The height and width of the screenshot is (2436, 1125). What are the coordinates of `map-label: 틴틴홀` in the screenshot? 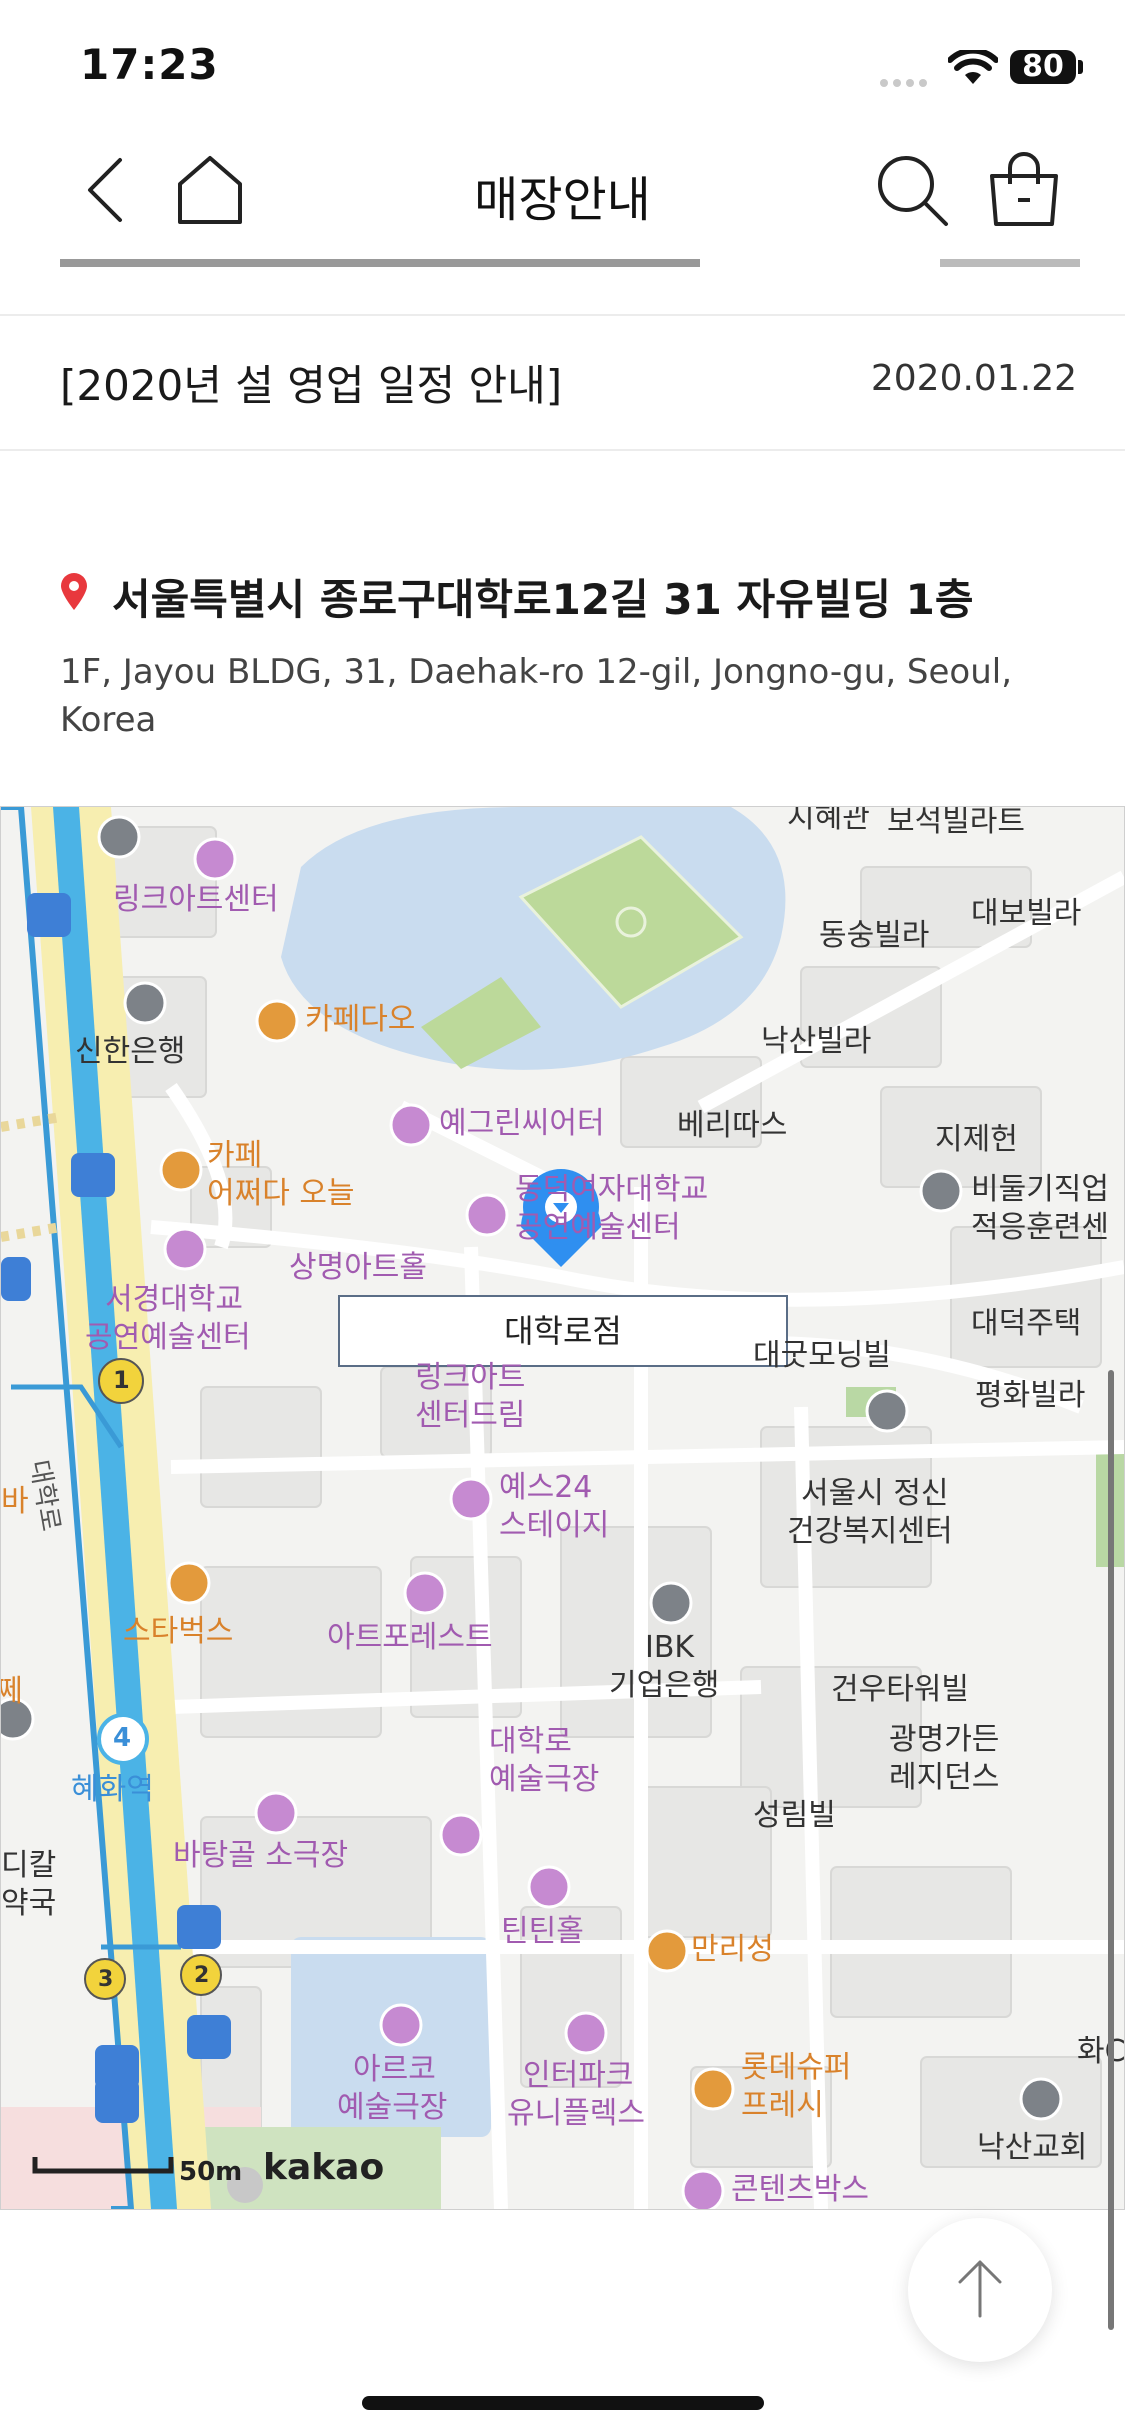 It's located at (542, 1931).